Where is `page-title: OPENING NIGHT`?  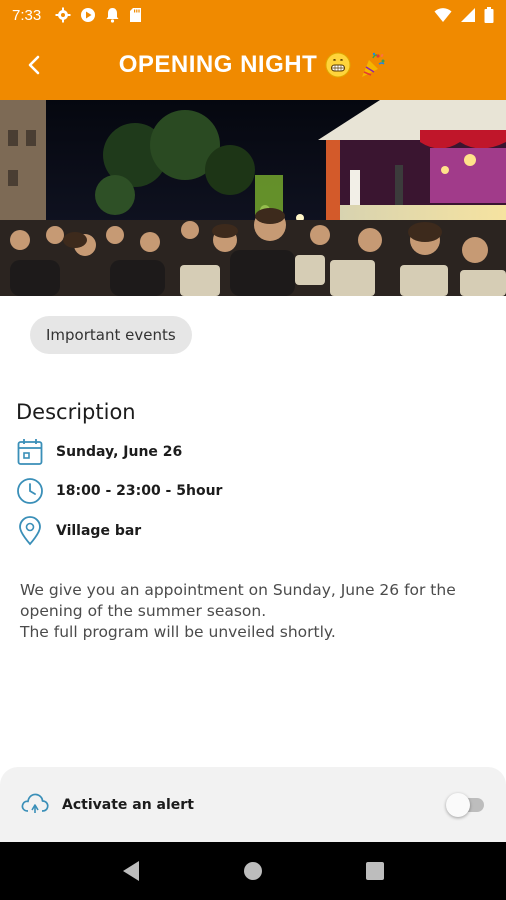
page-title: OPENING NIGHT is located at coordinates (253, 65).